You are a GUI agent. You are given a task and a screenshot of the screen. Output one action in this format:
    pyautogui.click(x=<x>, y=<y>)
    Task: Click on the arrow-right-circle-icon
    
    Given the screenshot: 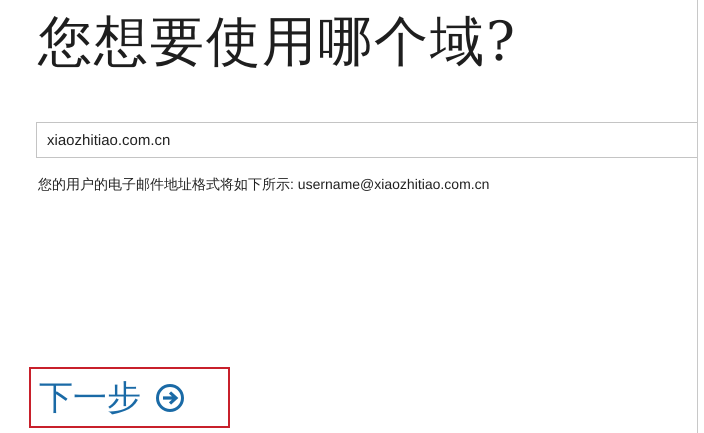 What is the action you would take?
    pyautogui.click(x=170, y=397)
    